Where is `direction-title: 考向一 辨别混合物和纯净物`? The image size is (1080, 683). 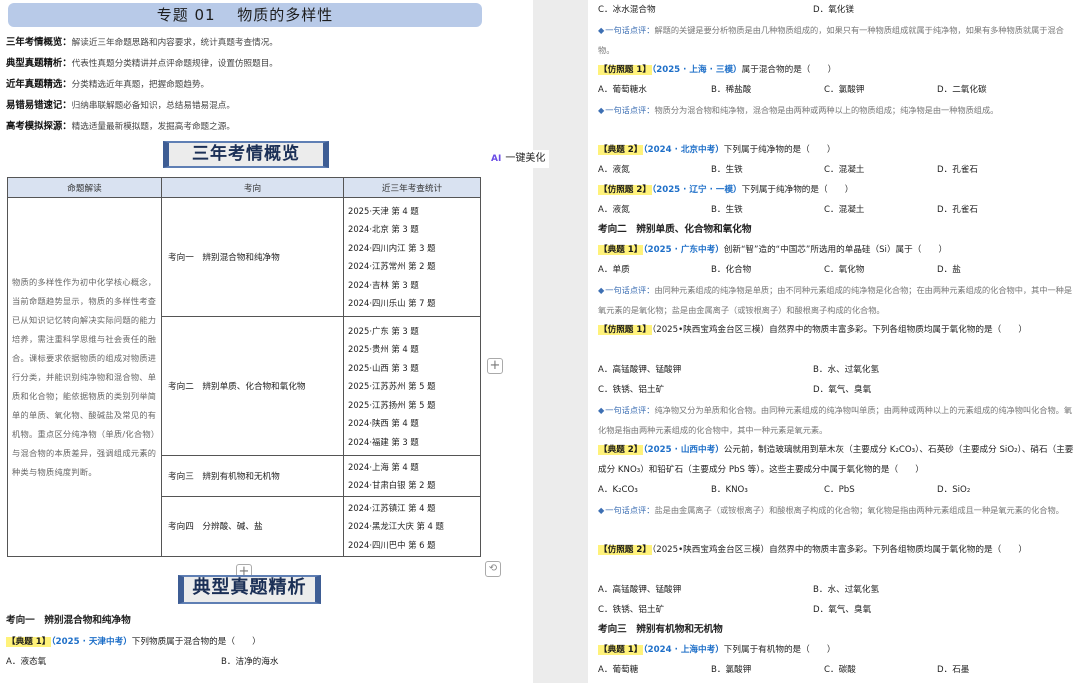 direction-title: 考向一 辨别混合物和纯净物 is located at coordinates (68, 620).